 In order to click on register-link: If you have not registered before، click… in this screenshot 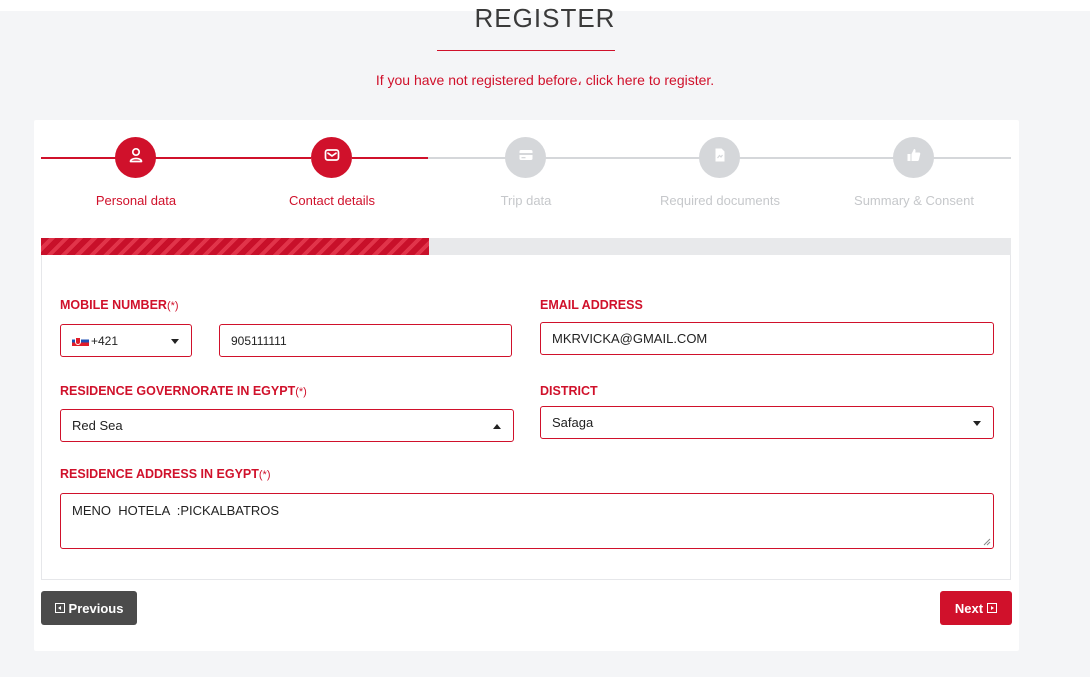, I will do `click(545, 80)`.